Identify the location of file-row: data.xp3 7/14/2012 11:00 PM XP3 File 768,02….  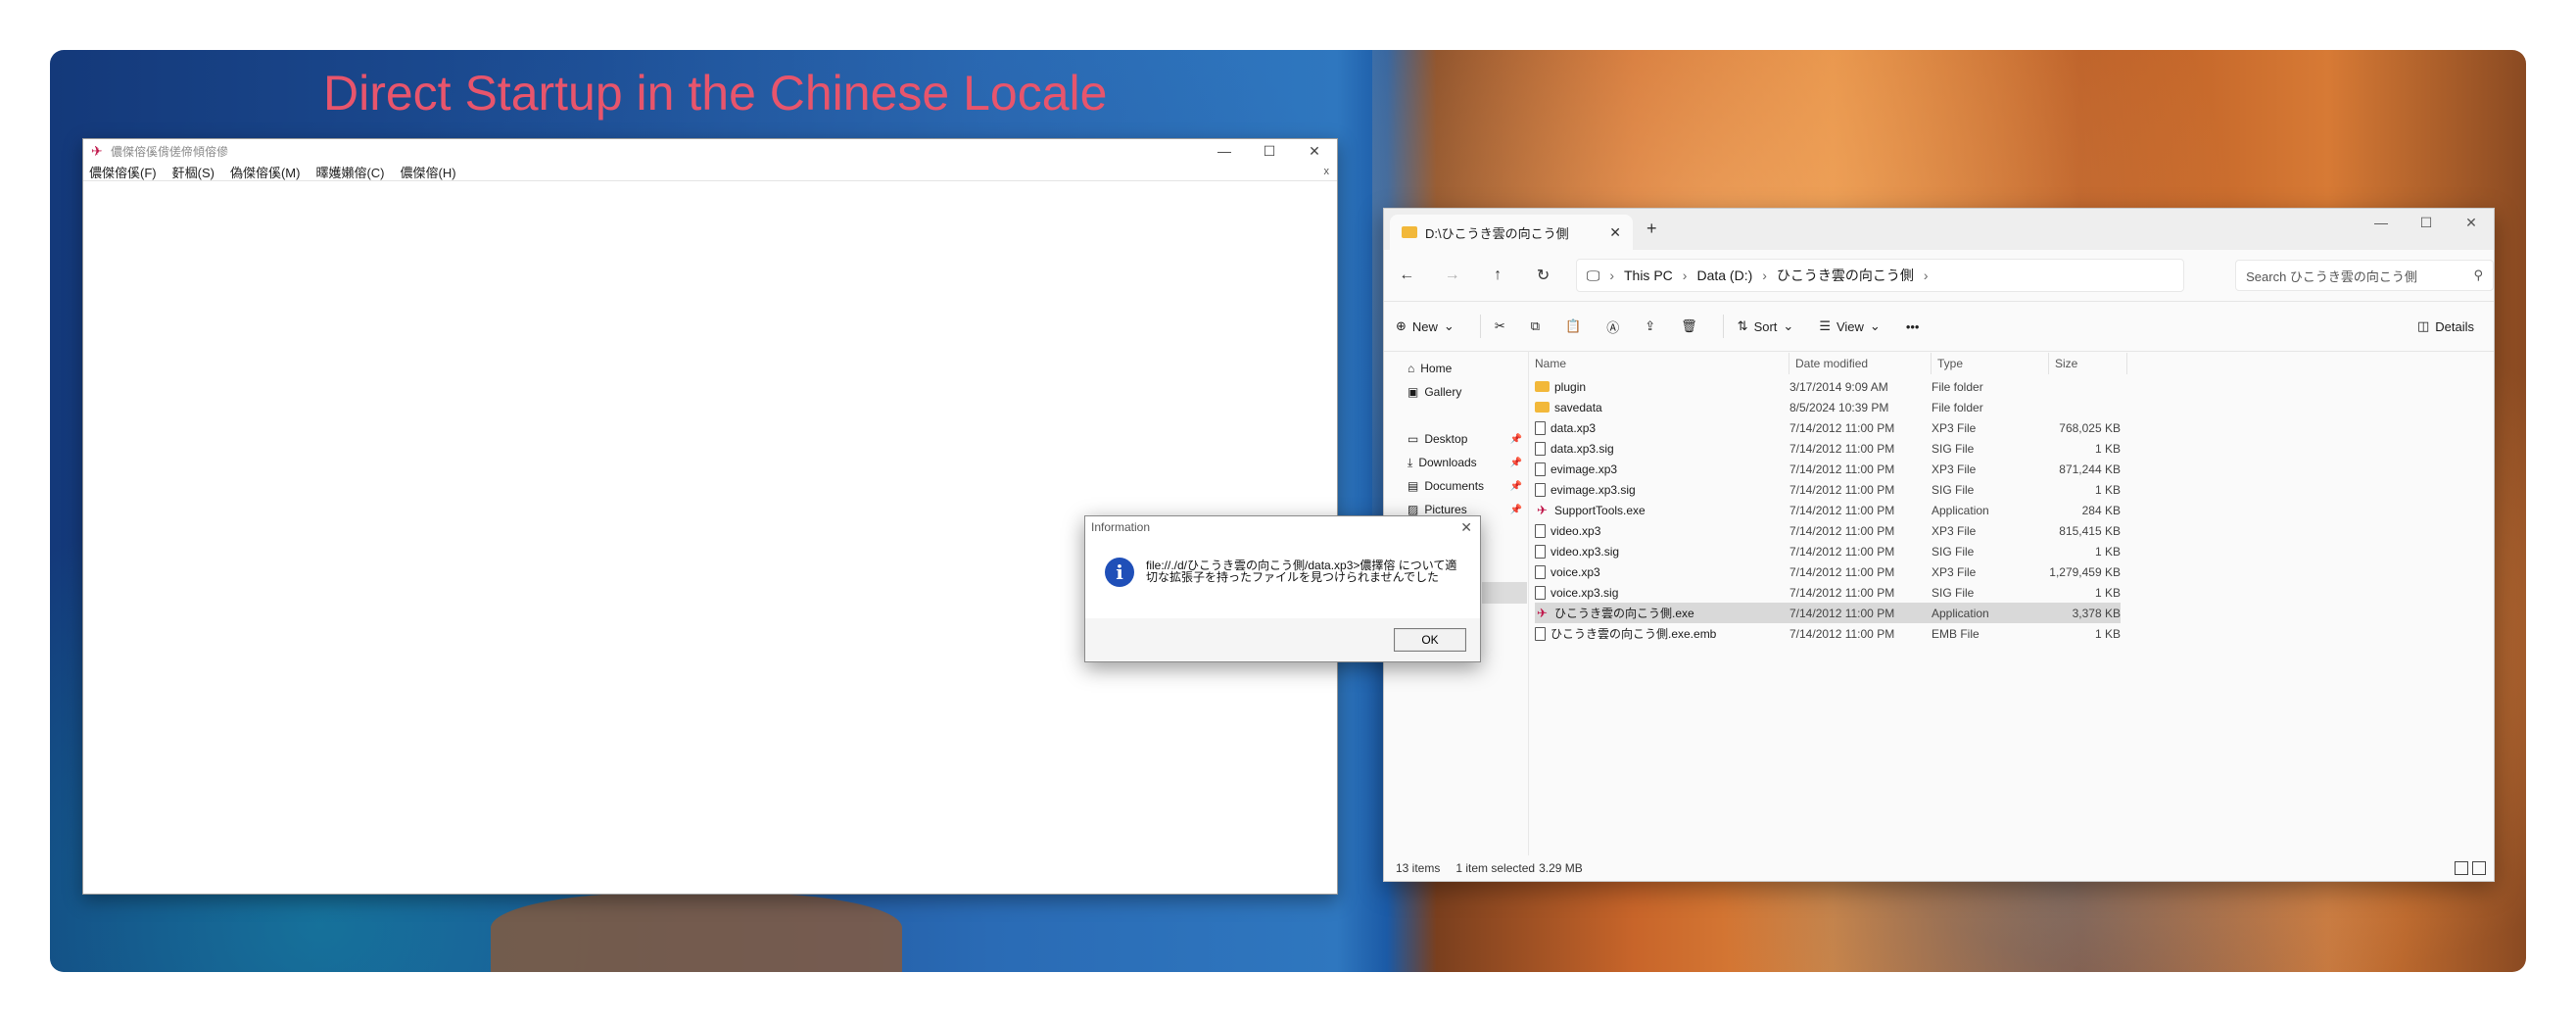
(1828, 427).